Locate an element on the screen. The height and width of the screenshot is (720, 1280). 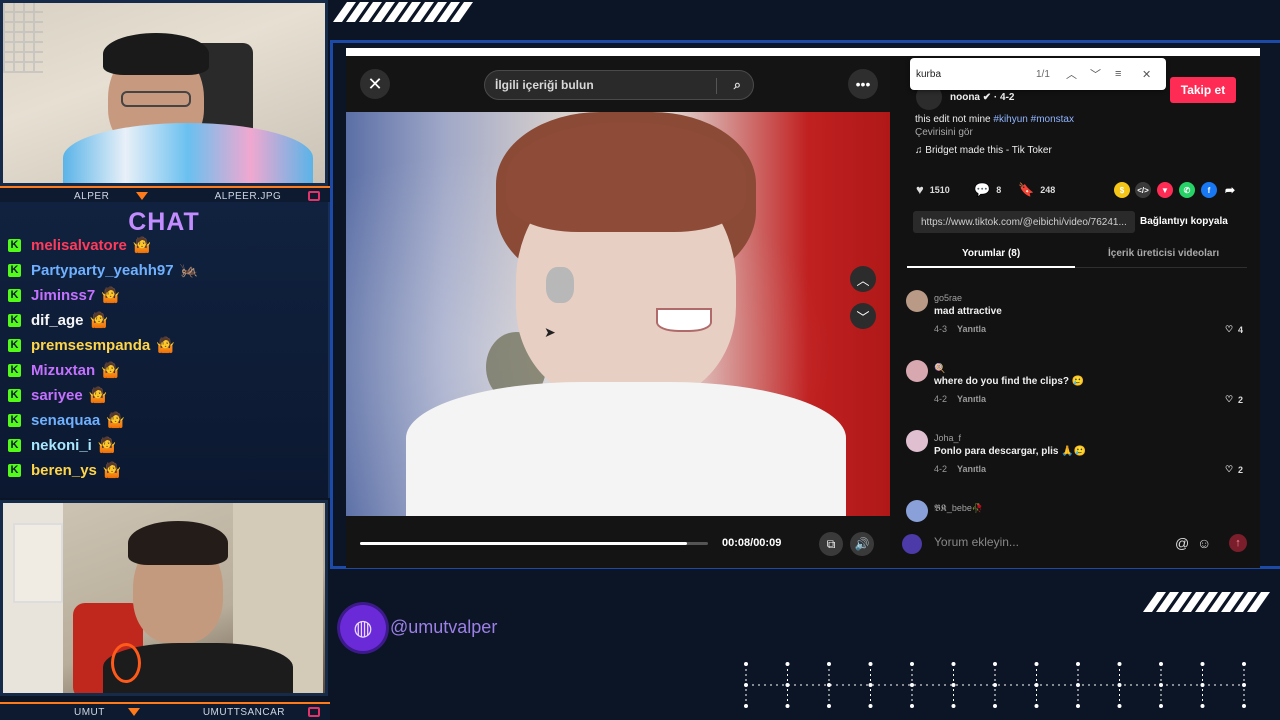
more-options-button: ••• is located at coordinates (863, 84).